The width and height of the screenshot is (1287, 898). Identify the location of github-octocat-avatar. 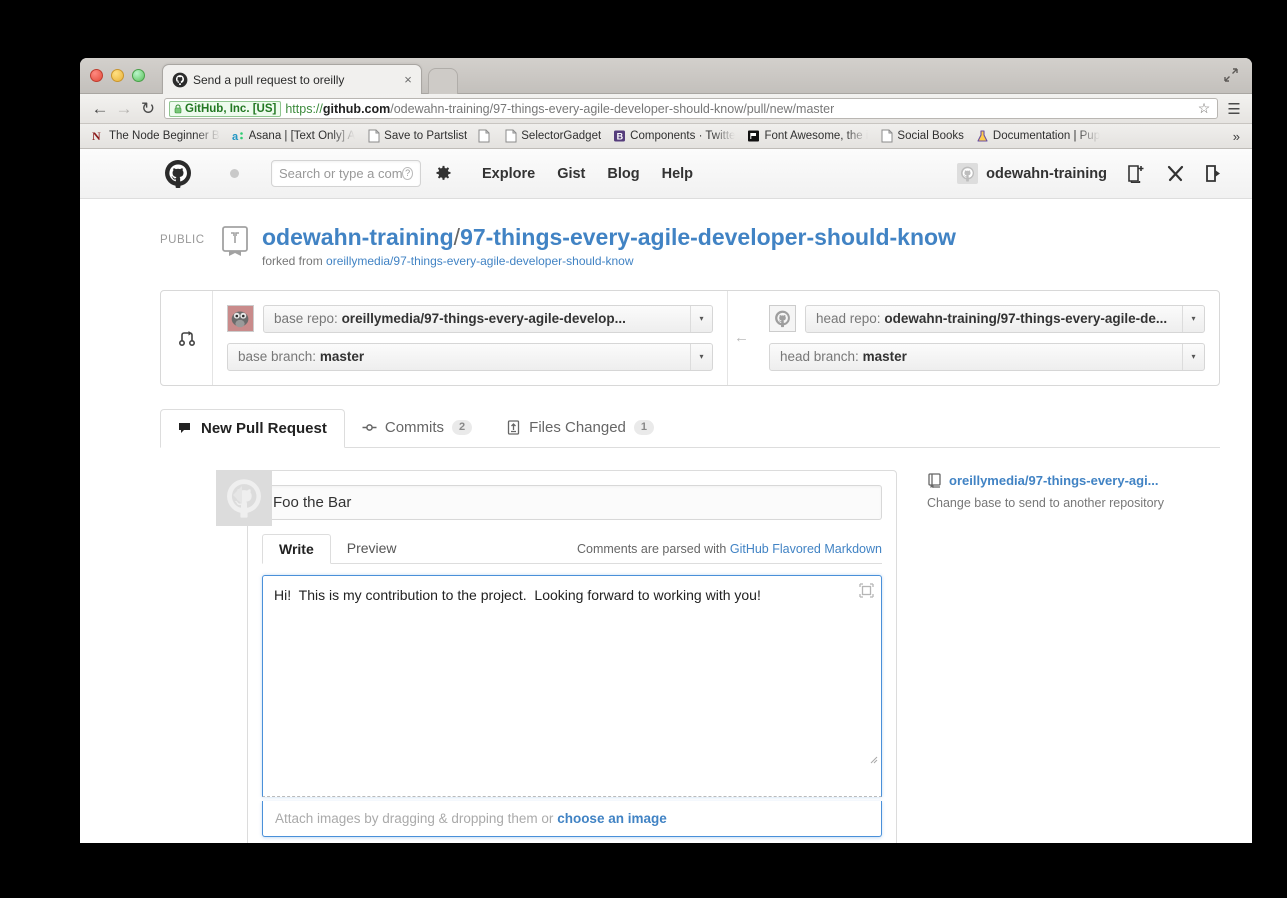
(244, 497).